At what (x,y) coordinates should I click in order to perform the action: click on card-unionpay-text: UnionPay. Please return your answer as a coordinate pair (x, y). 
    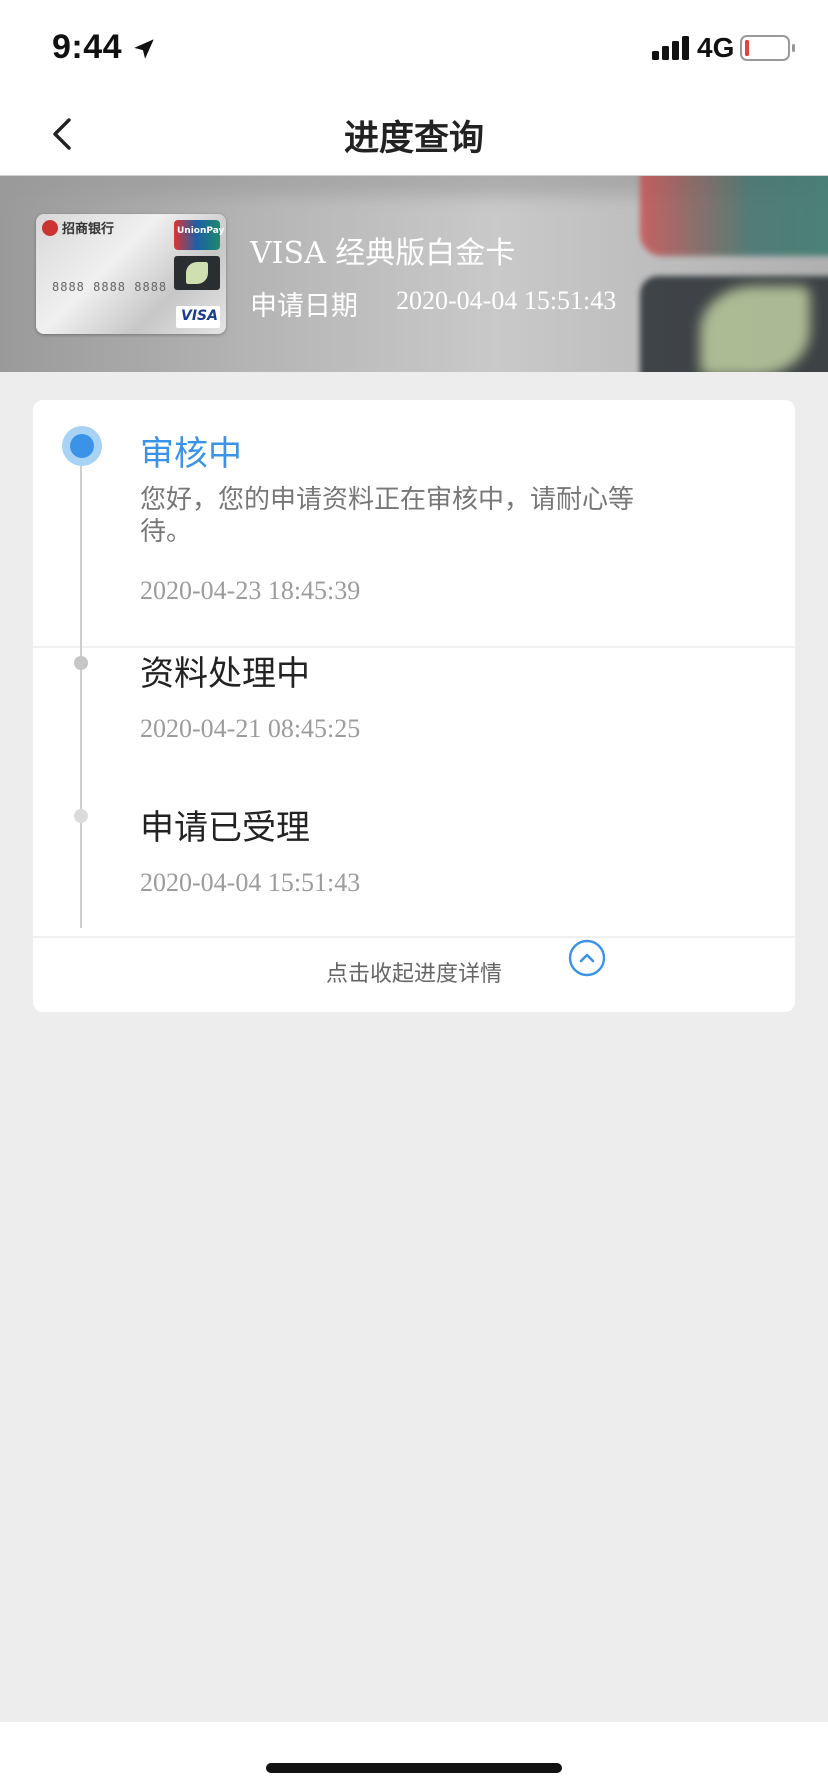
    Looking at the image, I should click on (201, 231).